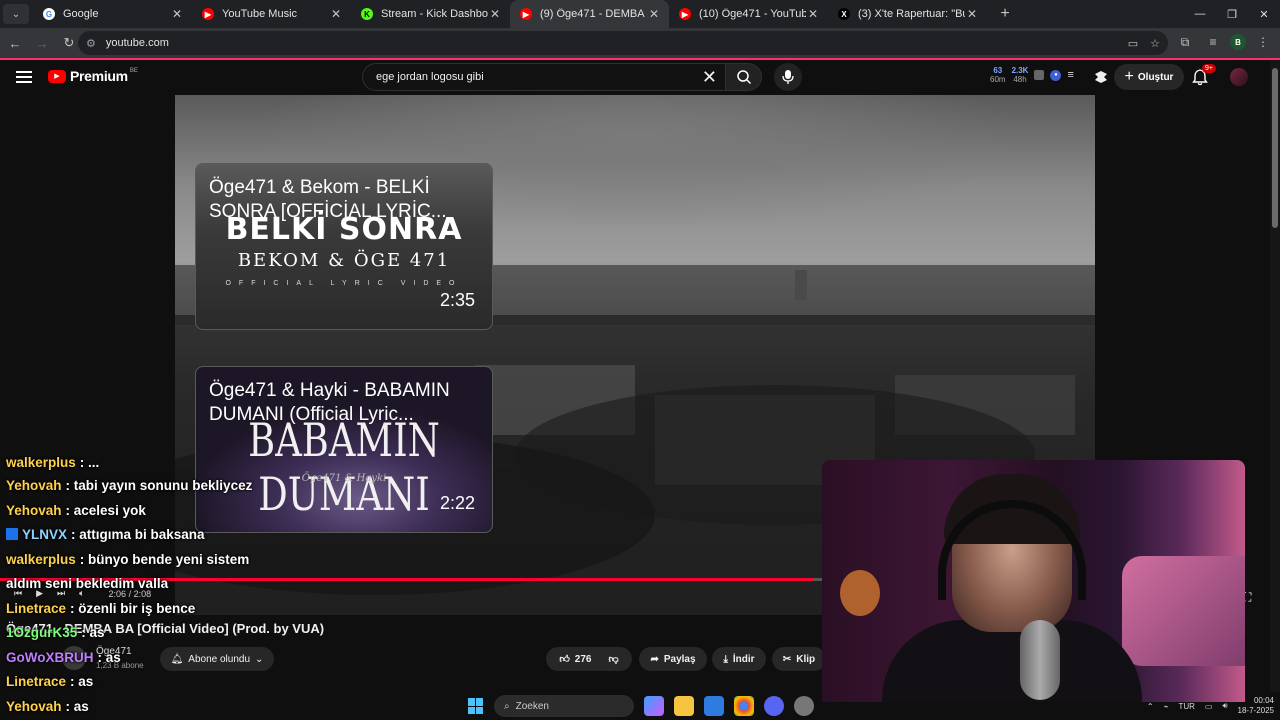  Describe the element at coordinates (1056, 75) in the screenshot. I see `extension-icon: ●` at that location.